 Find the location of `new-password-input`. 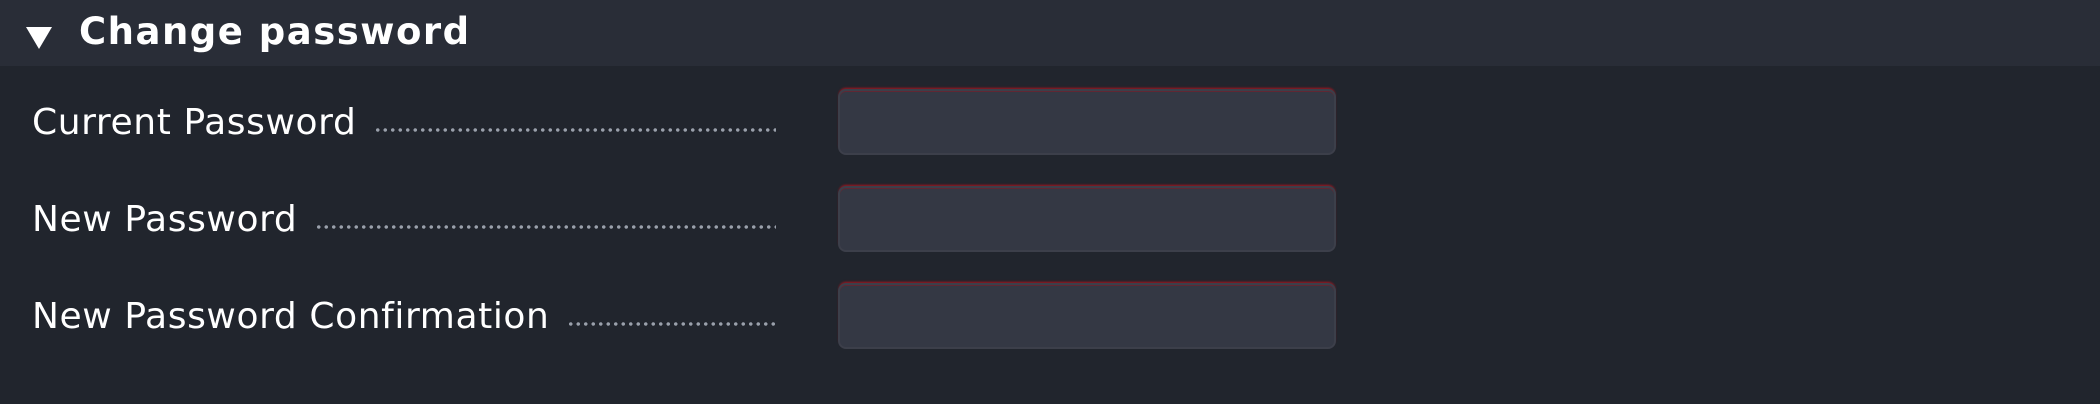

new-password-input is located at coordinates (1087, 219).